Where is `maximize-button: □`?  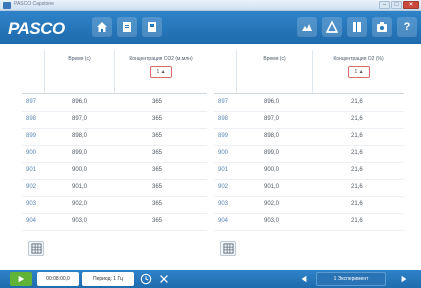 maximize-button: □ is located at coordinates (396, 5).